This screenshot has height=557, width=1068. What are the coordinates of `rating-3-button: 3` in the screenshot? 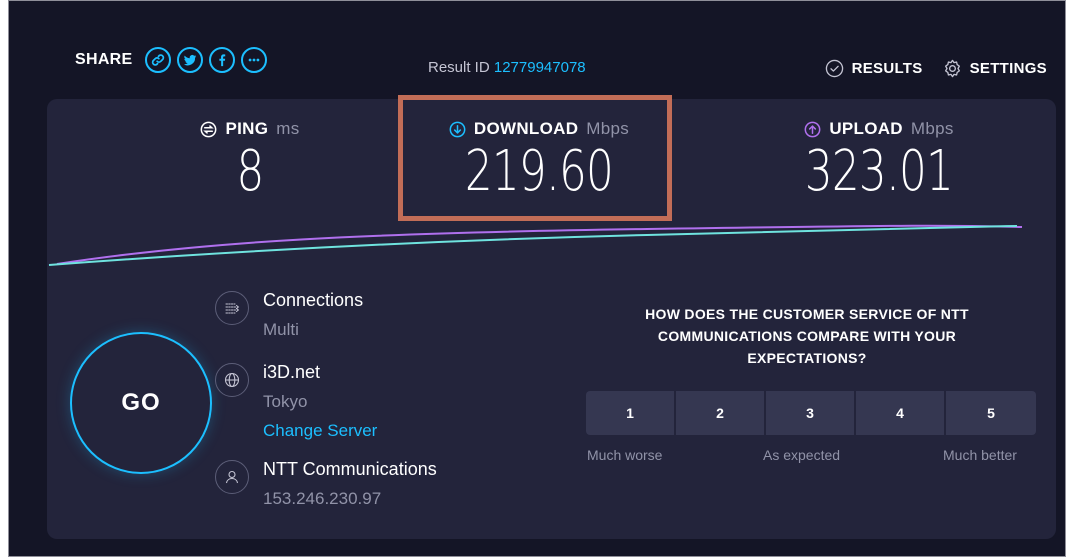 It's located at (810, 413).